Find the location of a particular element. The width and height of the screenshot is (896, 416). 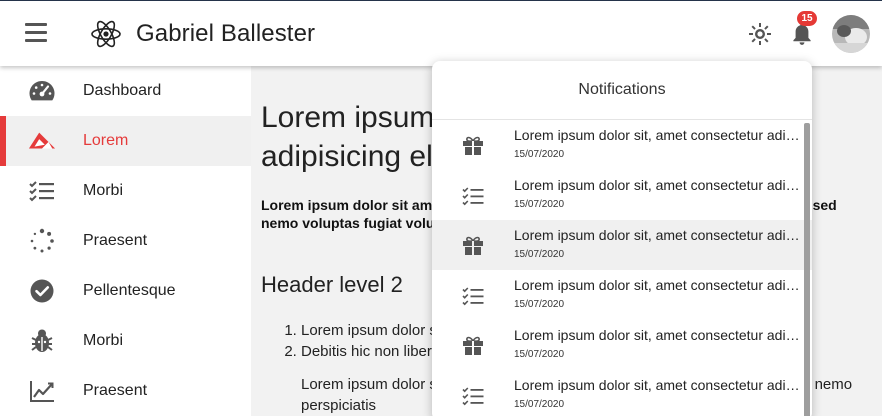

react-atom-icon is located at coordinates (106, 34).